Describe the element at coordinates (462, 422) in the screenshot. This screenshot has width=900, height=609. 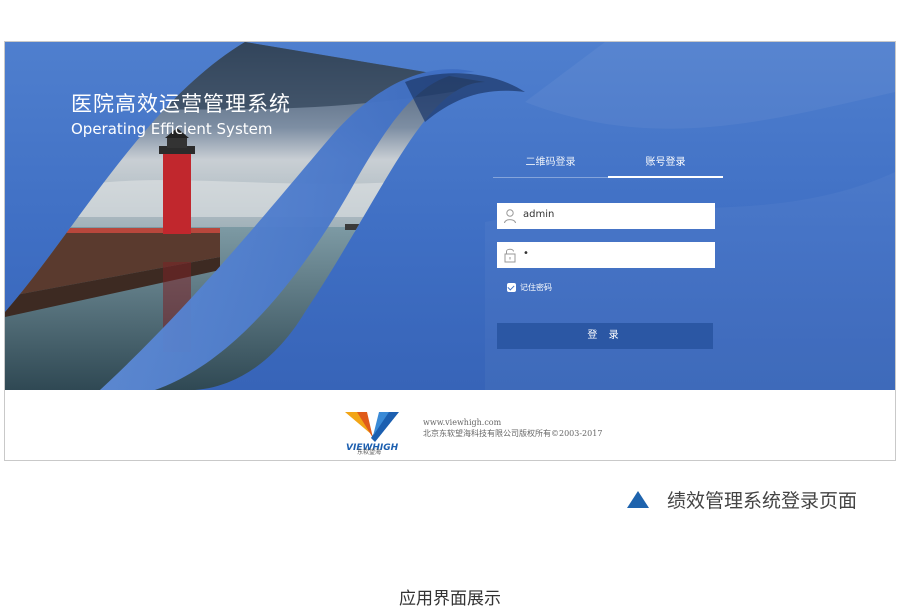
I see `company-website: www.viewhigh.com` at that location.